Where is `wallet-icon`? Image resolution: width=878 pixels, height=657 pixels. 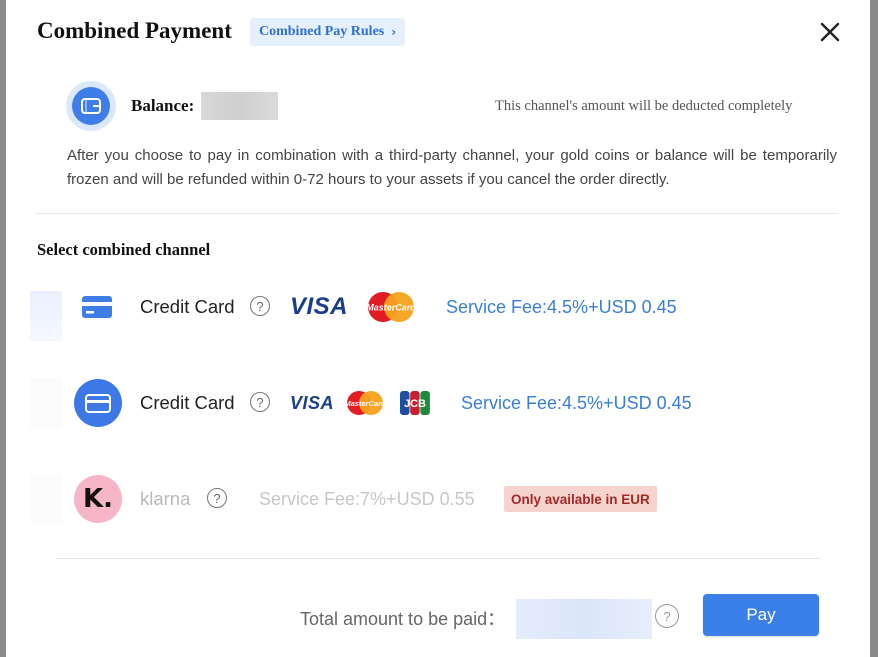 wallet-icon is located at coordinates (91, 106).